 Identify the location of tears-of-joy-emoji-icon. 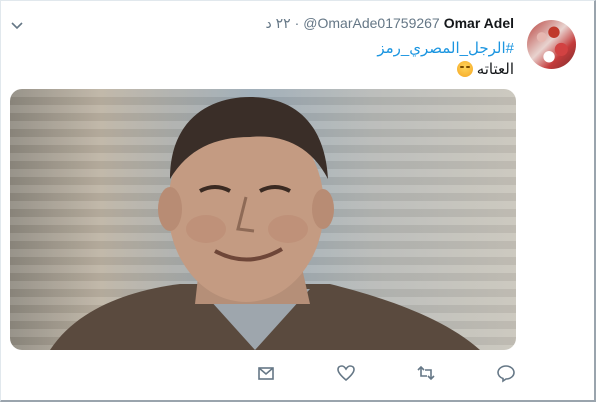
(464, 69).